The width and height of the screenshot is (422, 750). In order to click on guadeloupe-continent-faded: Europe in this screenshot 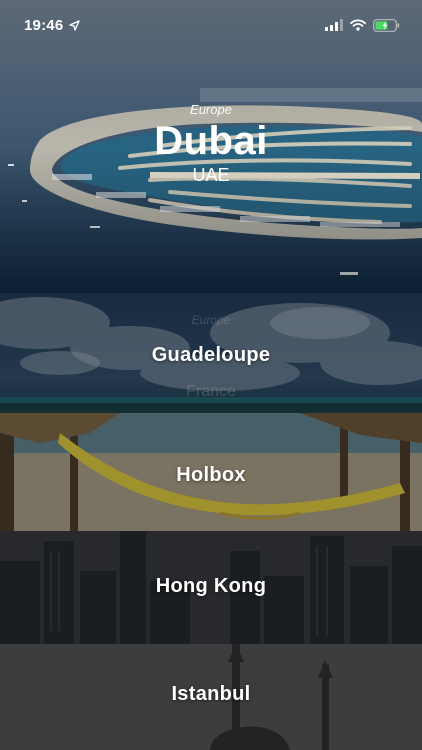, I will do `click(211, 320)`.